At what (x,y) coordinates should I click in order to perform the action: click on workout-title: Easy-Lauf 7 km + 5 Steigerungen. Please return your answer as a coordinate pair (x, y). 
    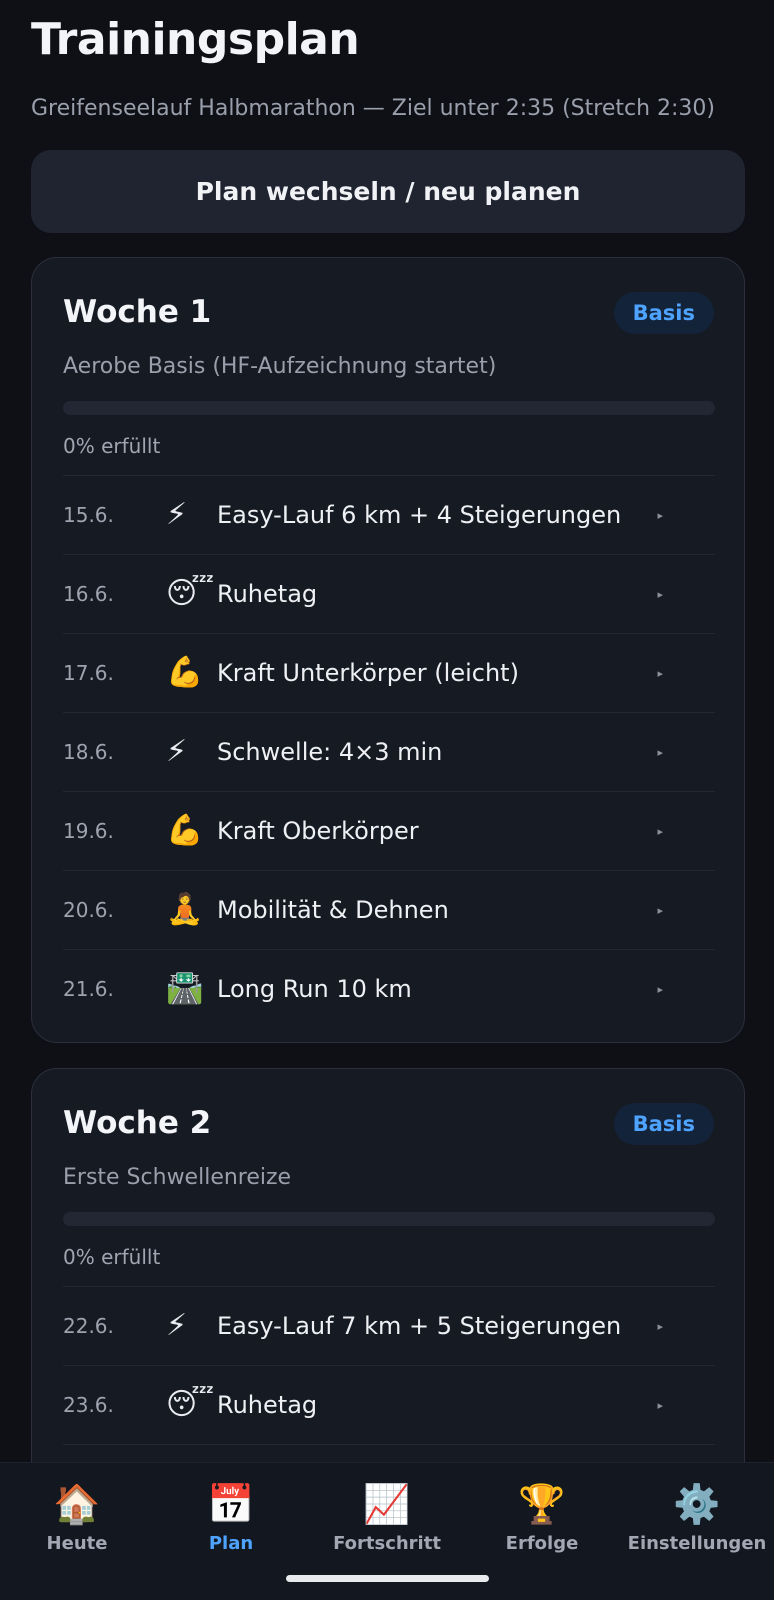
    Looking at the image, I should click on (419, 1326).